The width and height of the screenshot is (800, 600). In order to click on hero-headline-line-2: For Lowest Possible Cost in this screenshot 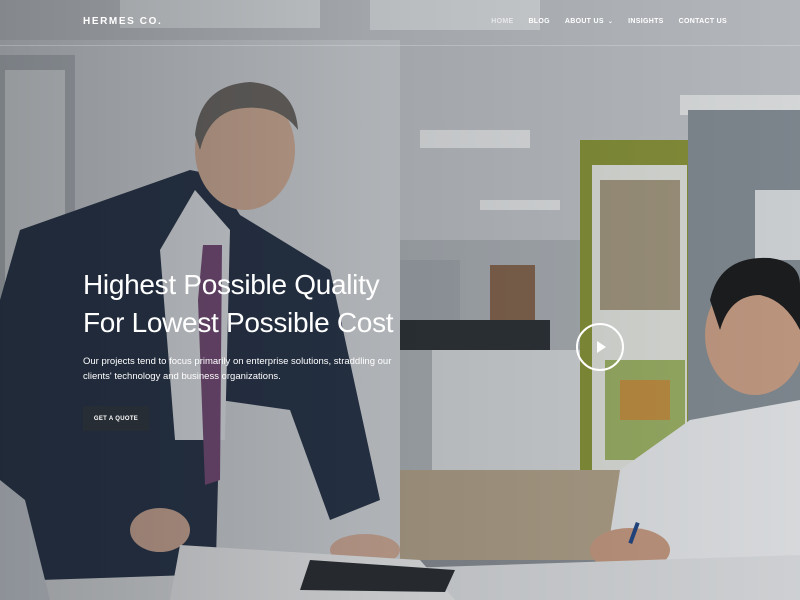, I will do `click(238, 322)`.